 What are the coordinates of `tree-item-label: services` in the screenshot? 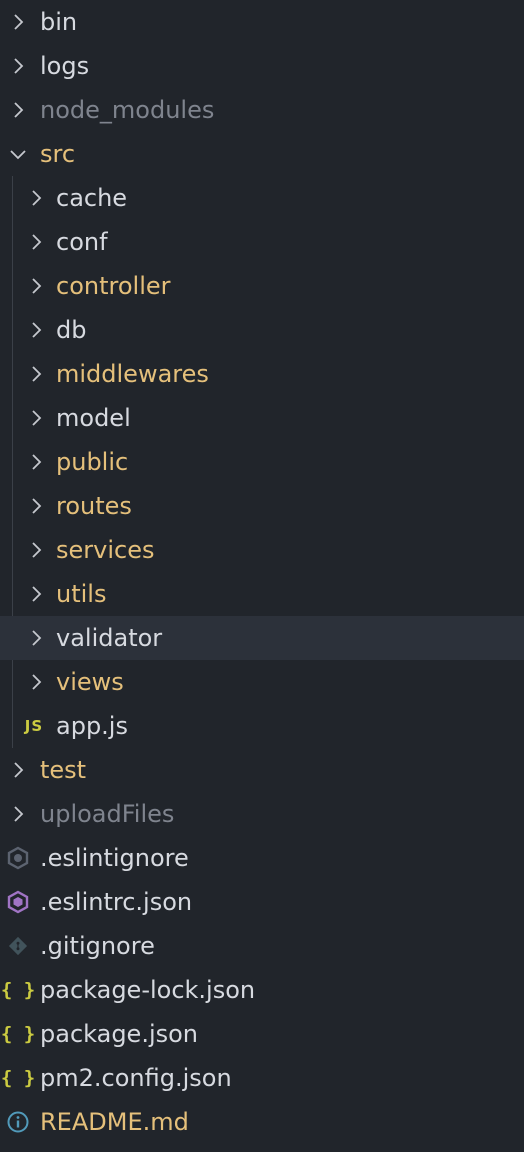 It's located at (105, 550).